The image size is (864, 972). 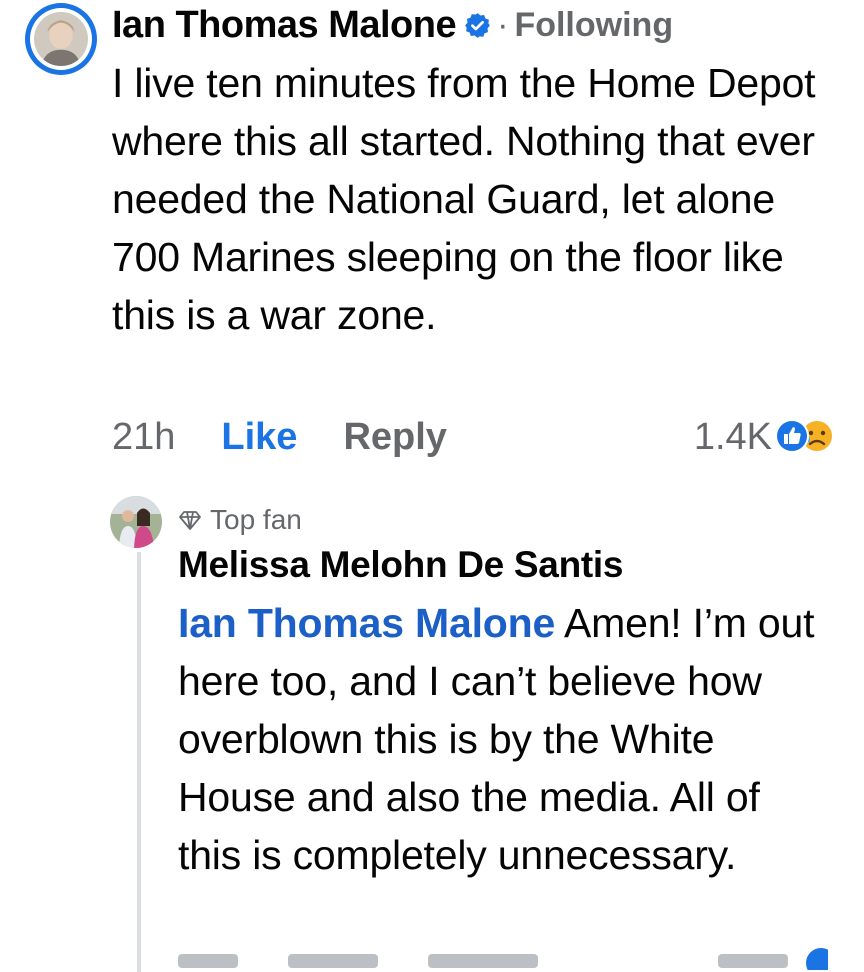 What do you see at coordinates (394, 437) in the screenshot?
I see `reply-button: Reply` at bounding box center [394, 437].